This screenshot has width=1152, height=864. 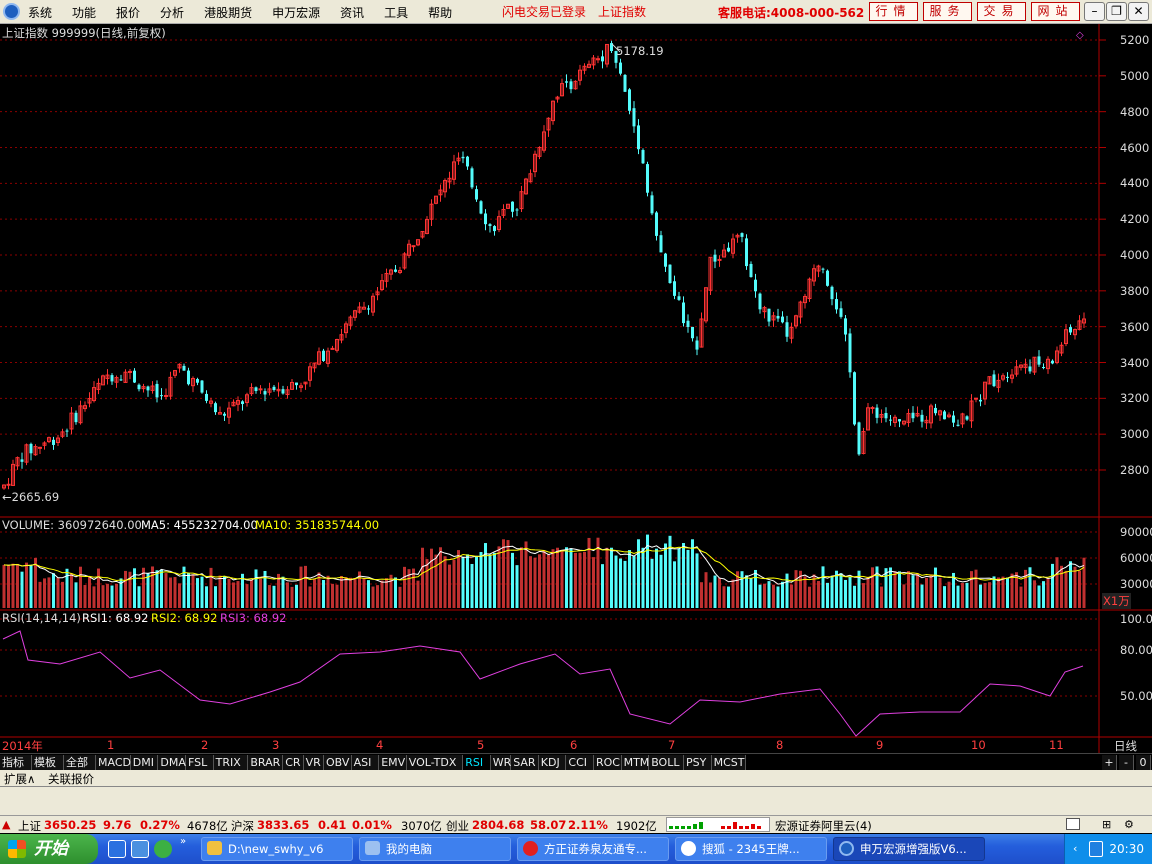 What do you see at coordinates (117, 825) in the screenshot?
I see `sh-change: 9.76` at bounding box center [117, 825].